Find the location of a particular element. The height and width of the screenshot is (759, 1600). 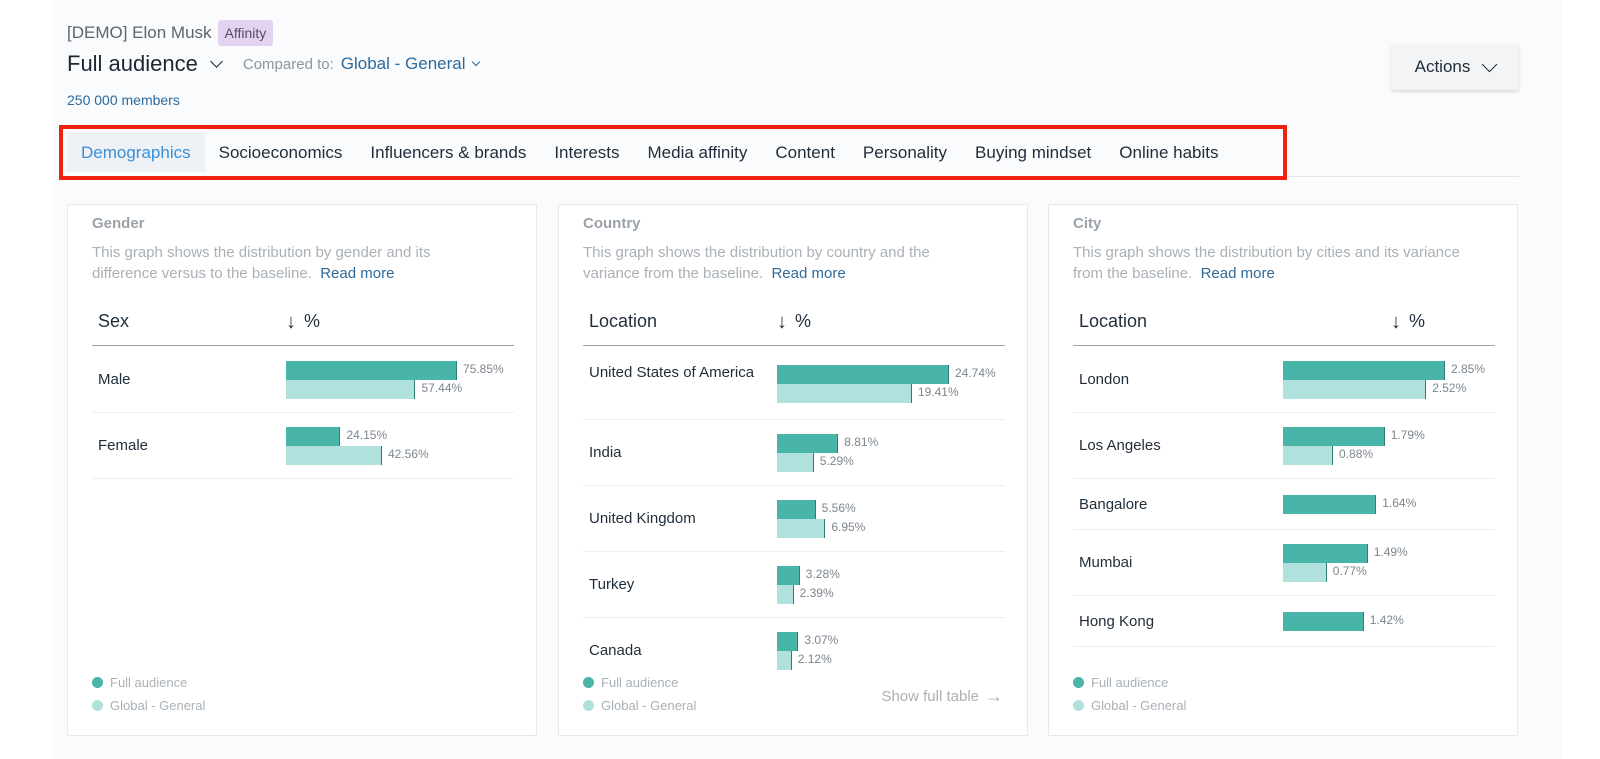

row-label: Bangalore is located at coordinates (1113, 504).